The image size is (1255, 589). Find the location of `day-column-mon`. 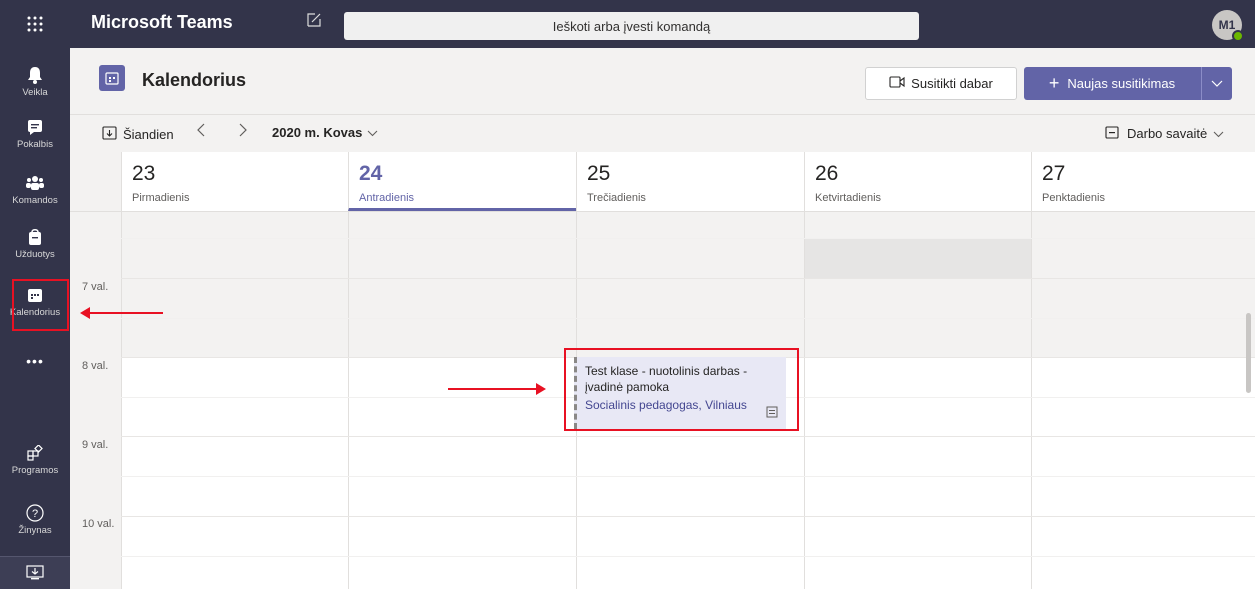

day-column-mon is located at coordinates (234, 400).